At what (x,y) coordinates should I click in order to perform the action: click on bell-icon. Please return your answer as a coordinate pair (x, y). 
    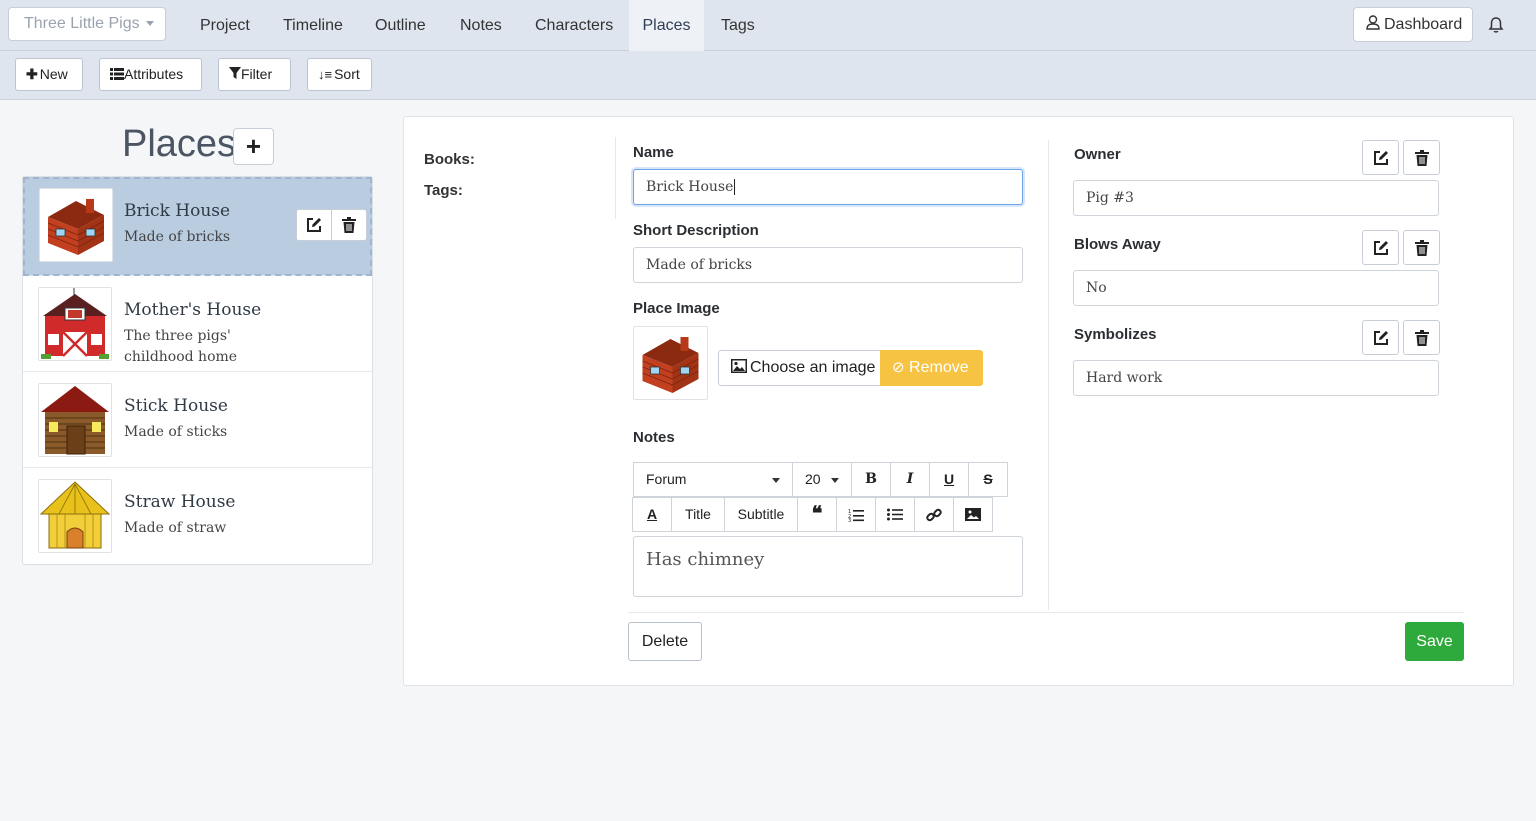
    Looking at the image, I should click on (1496, 25).